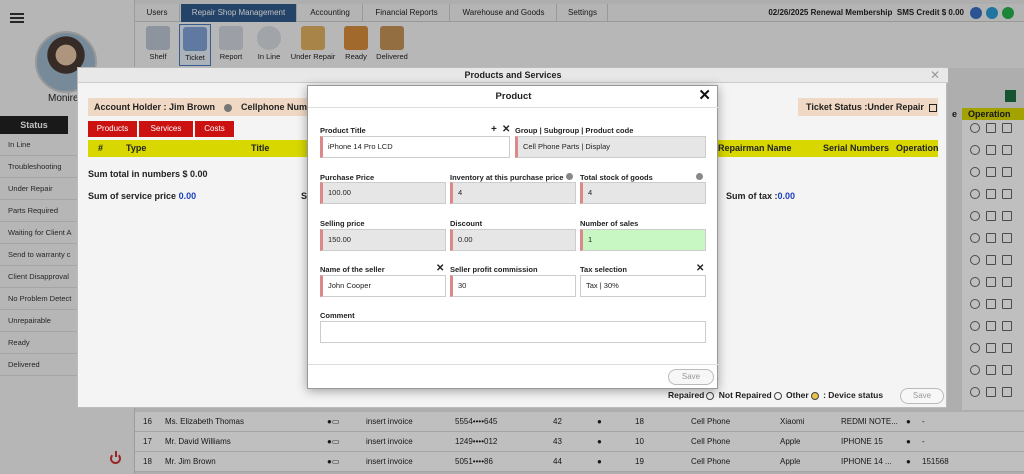  I want to click on number-of-sales-input: 1, so click(643, 240).